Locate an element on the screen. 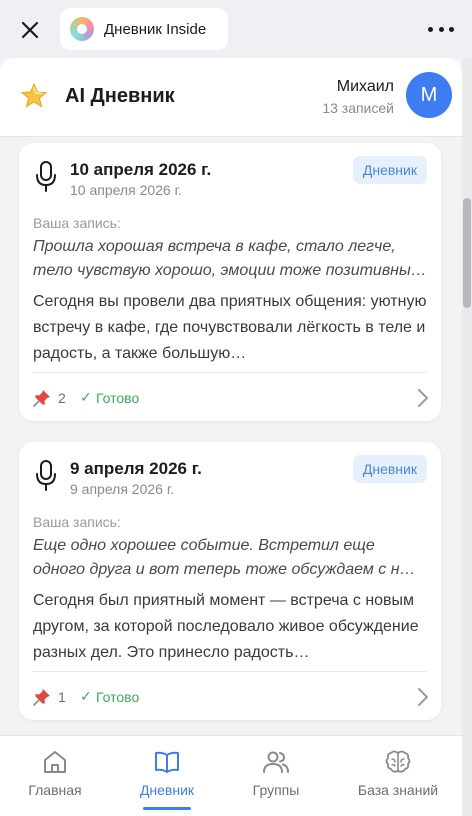 This screenshot has height=816, width=472. bottom-tab-bar: Главная Дневник Группы База знаний is located at coordinates (231, 775).